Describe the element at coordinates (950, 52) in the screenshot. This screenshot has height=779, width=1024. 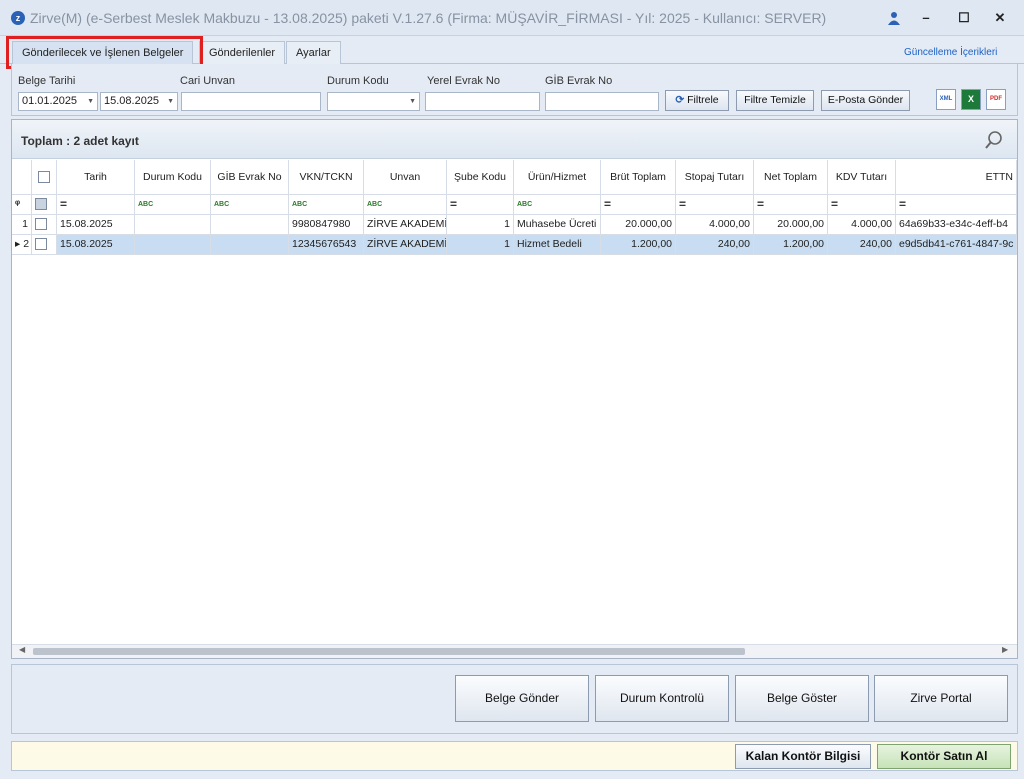
I see `updates-link: Güncelleme İçerikleri` at that location.